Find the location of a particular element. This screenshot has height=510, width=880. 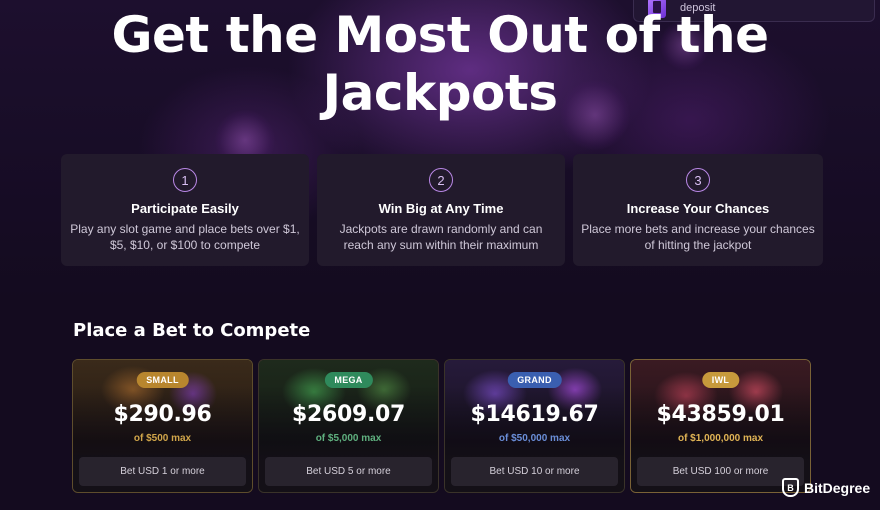

jackpot-amount: $2609.07 is located at coordinates (348, 414).